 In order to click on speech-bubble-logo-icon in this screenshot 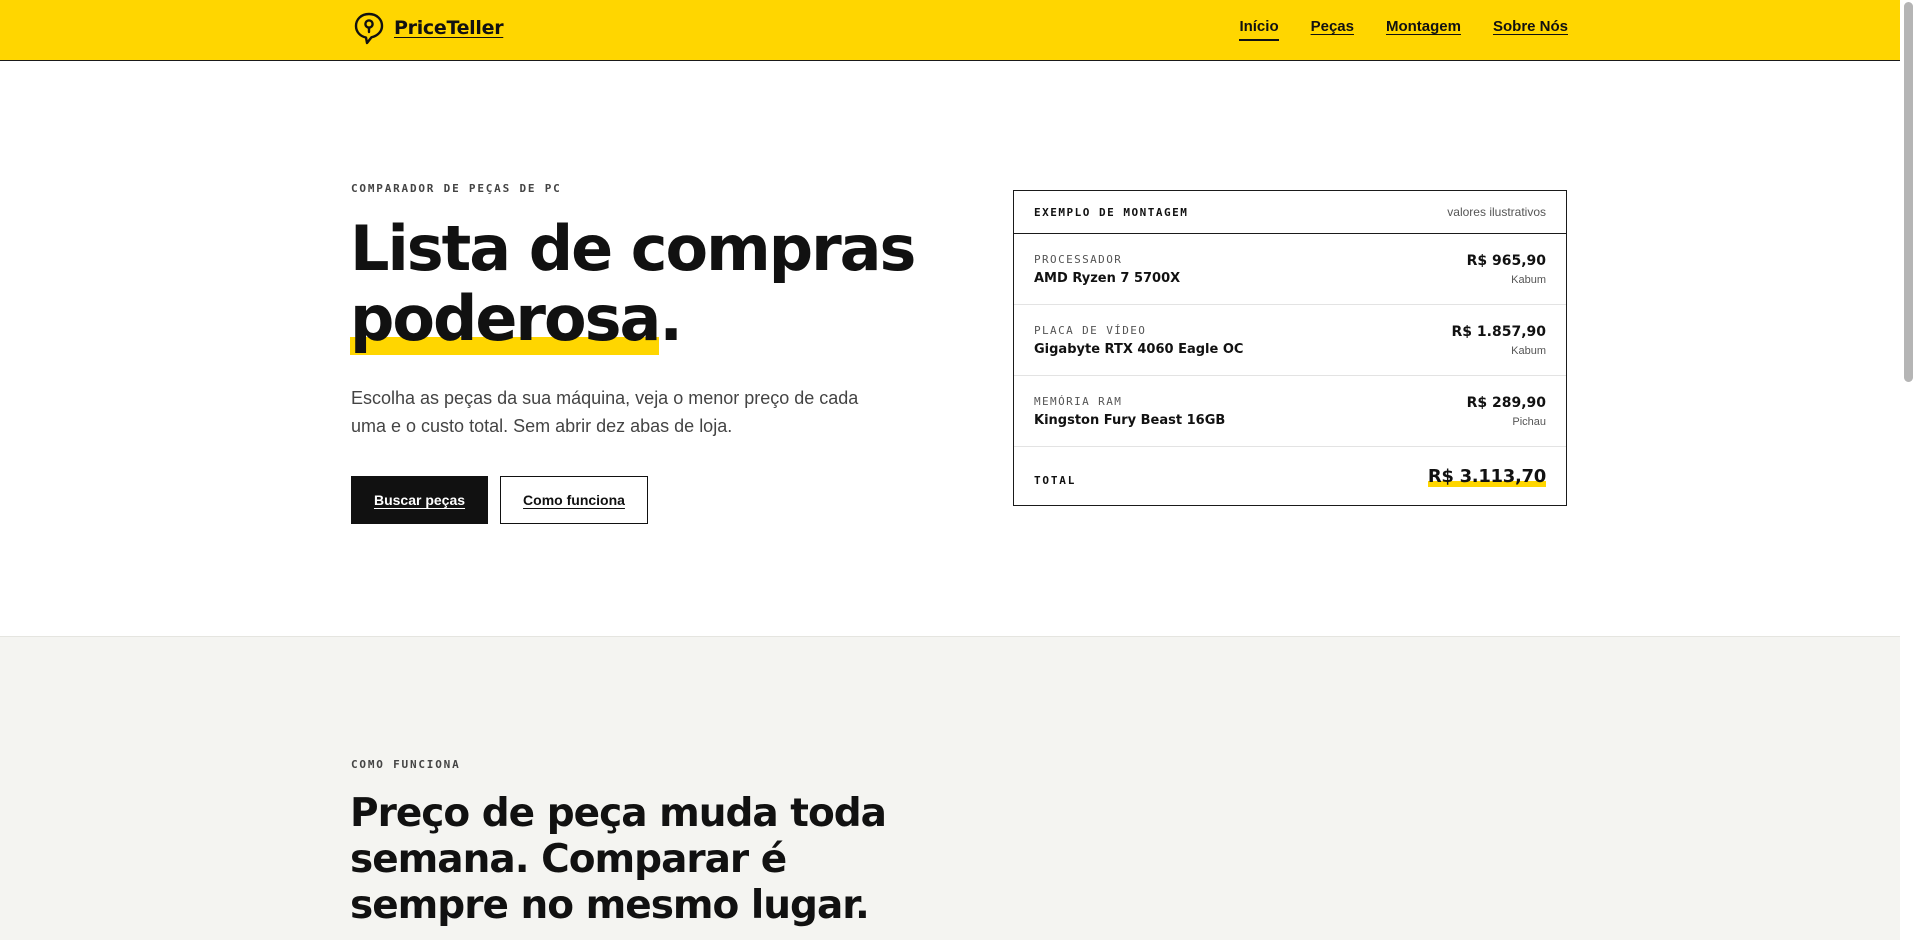, I will do `click(369, 28)`.